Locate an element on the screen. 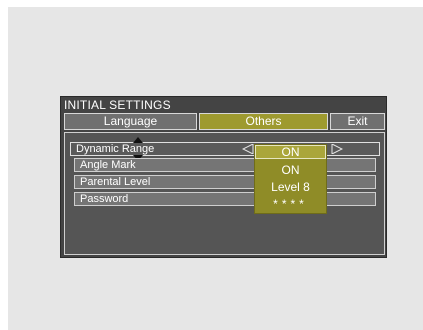  menu-title: INITIAL SETTINGS is located at coordinates (117, 105).